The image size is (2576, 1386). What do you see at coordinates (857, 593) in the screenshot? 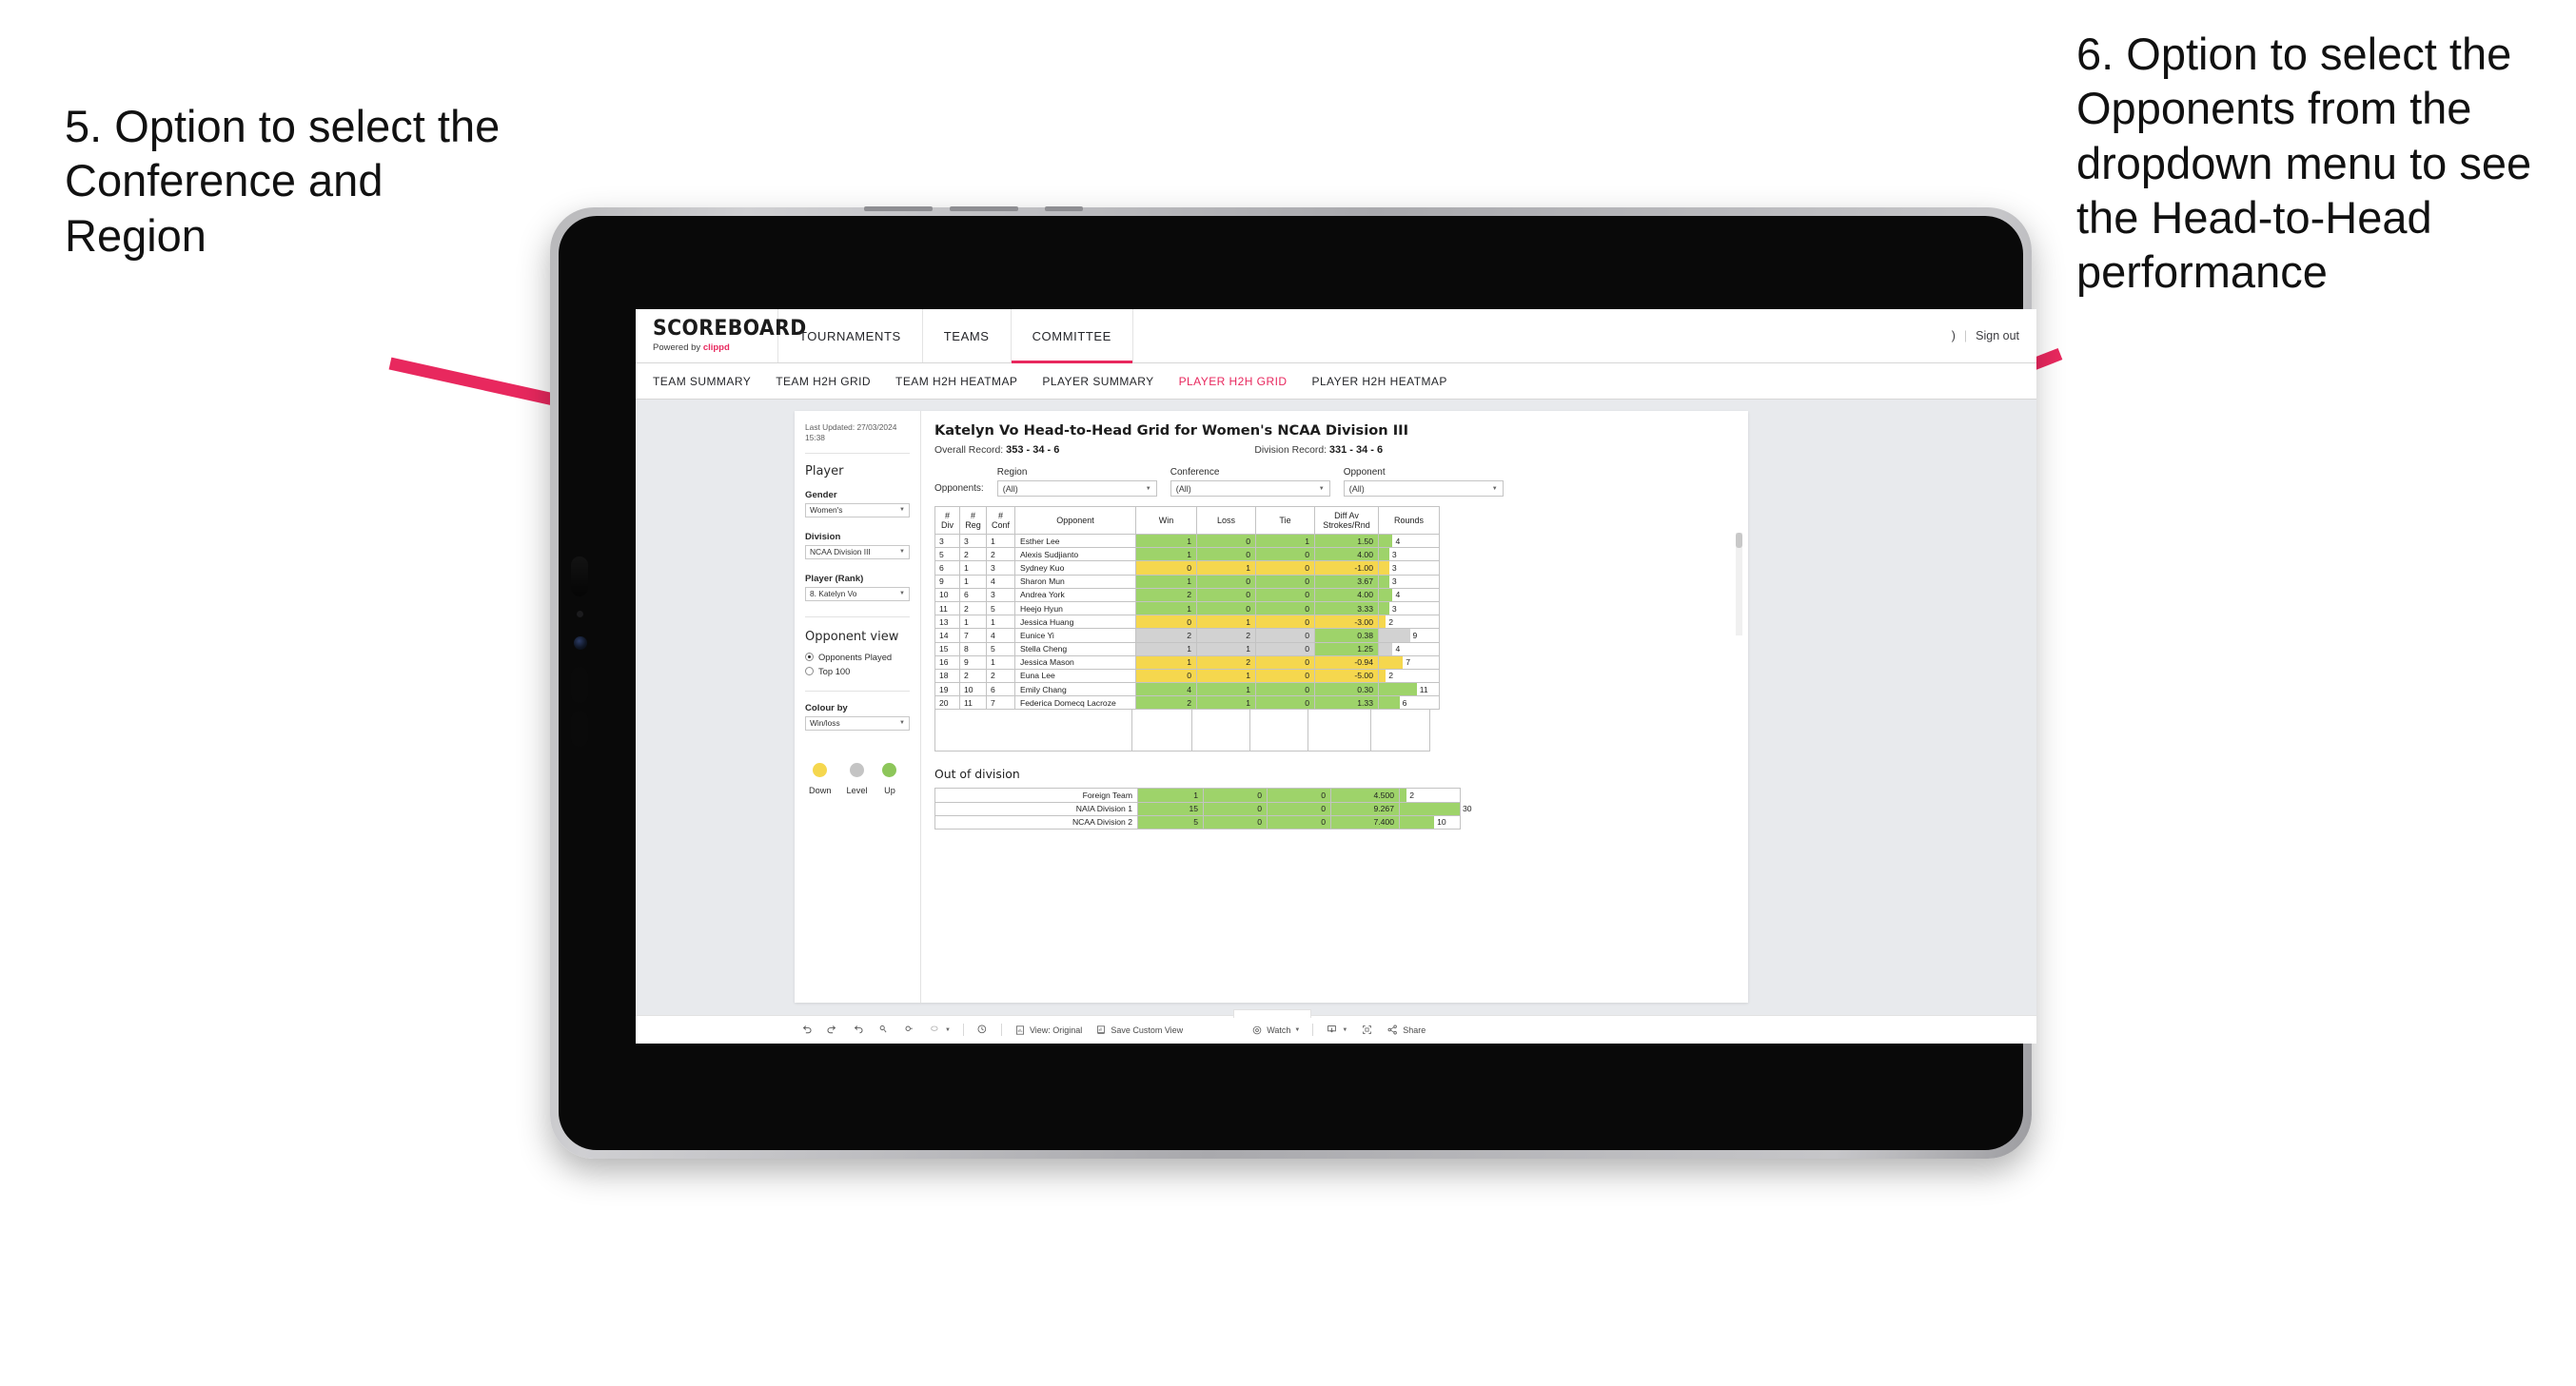
I see `player-rank-select: 8. Katelyn Vo ▼` at bounding box center [857, 593].